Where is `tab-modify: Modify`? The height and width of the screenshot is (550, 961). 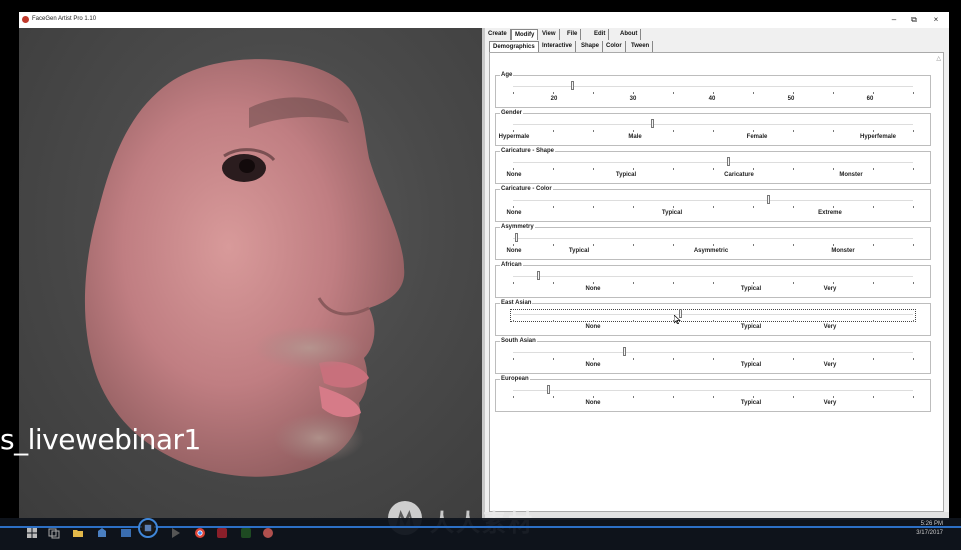
tab-modify: Modify is located at coordinates (525, 34).